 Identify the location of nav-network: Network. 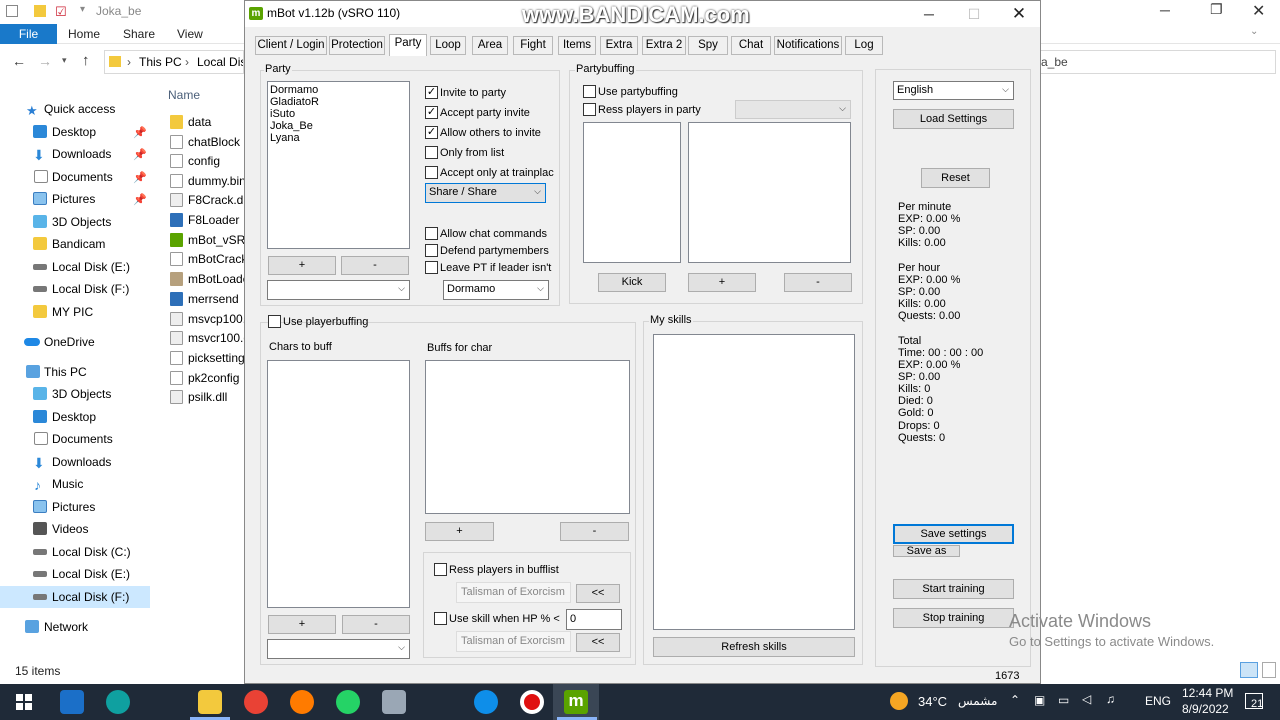
(75, 627).